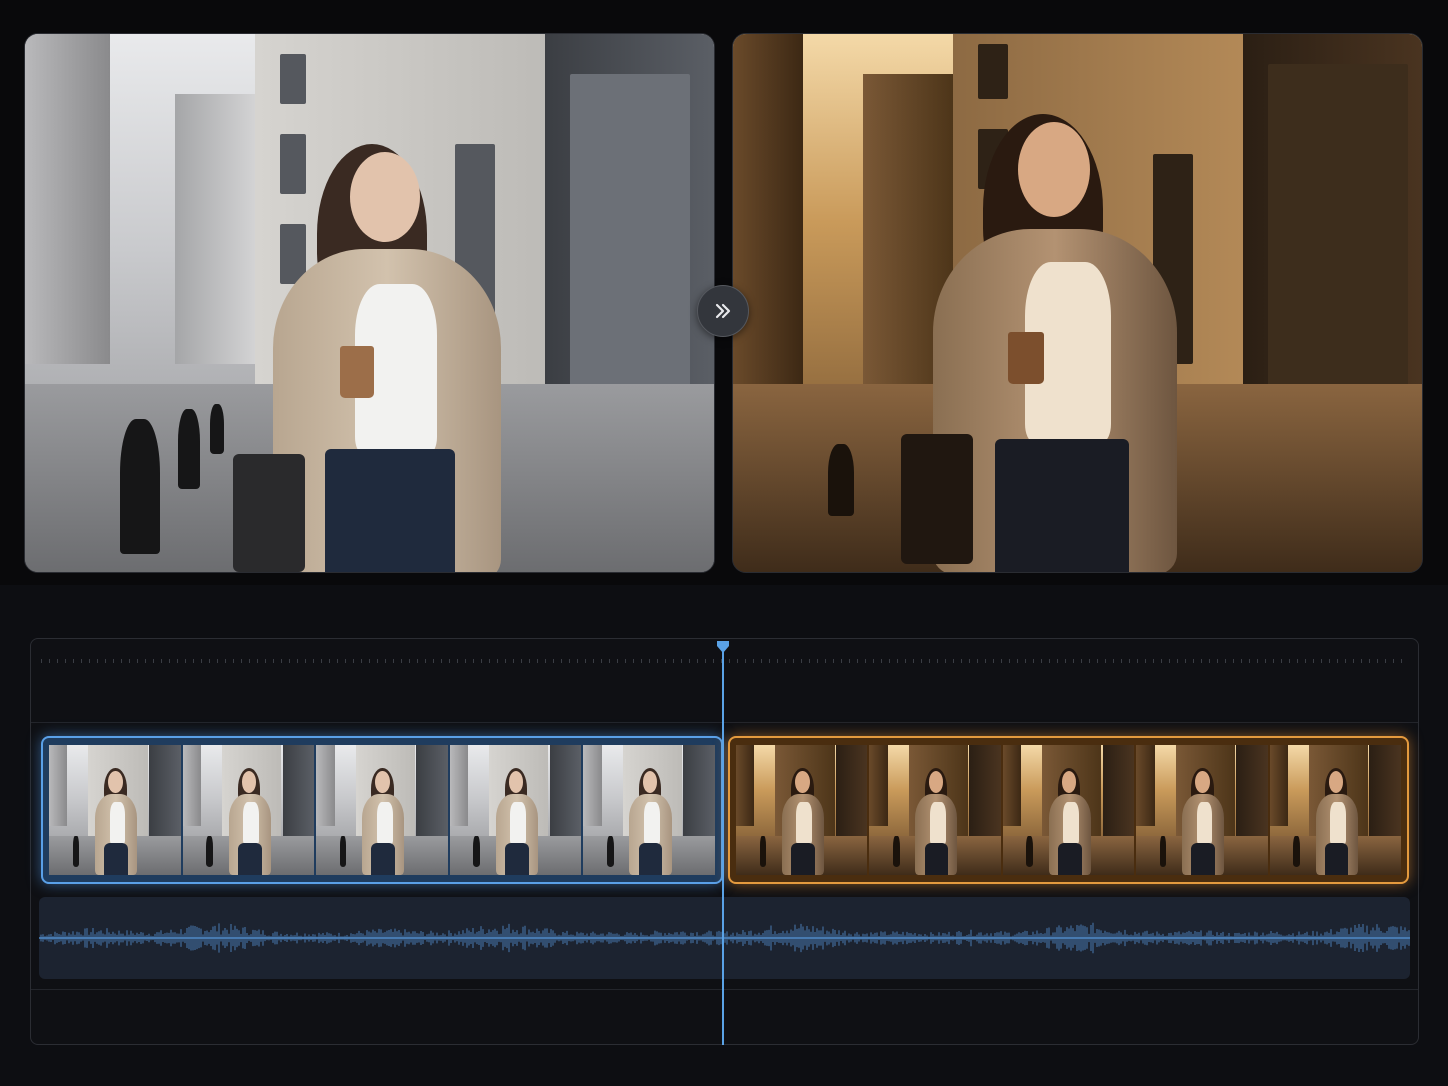  I want to click on playhead-line, so click(723, 843).